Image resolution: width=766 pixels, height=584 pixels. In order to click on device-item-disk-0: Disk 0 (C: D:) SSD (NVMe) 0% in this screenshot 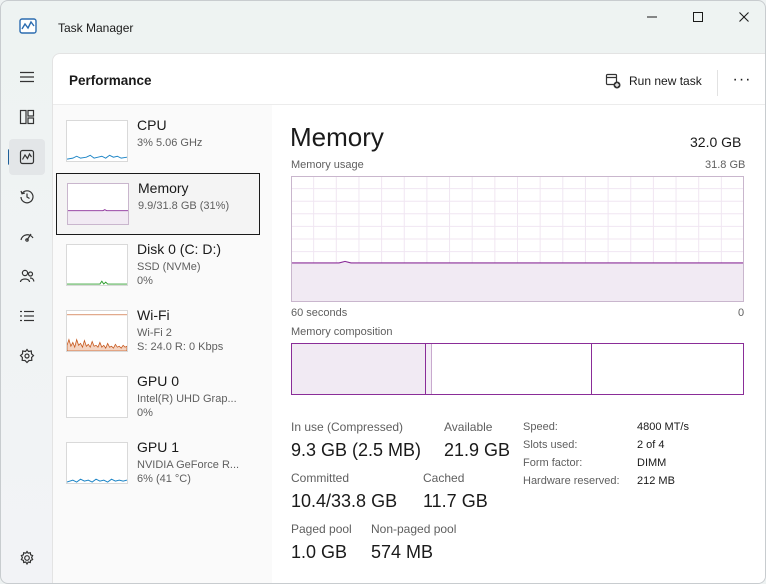, I will do `click(158, 266)`.